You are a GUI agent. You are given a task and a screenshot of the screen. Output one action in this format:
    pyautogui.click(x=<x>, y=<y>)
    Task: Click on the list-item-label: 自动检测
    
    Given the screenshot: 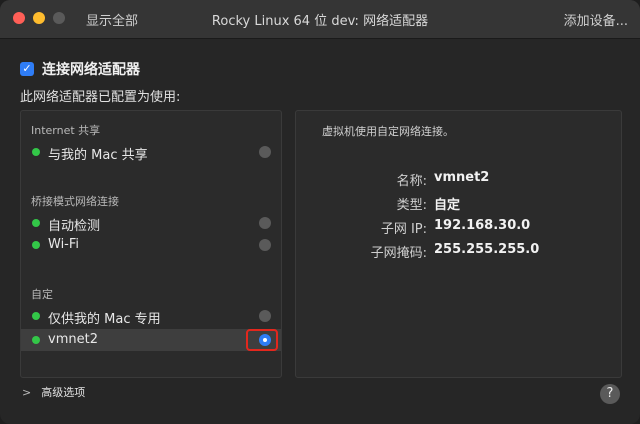 What is the action you would take?
    pyautogui.click(x=74, y=226)
    